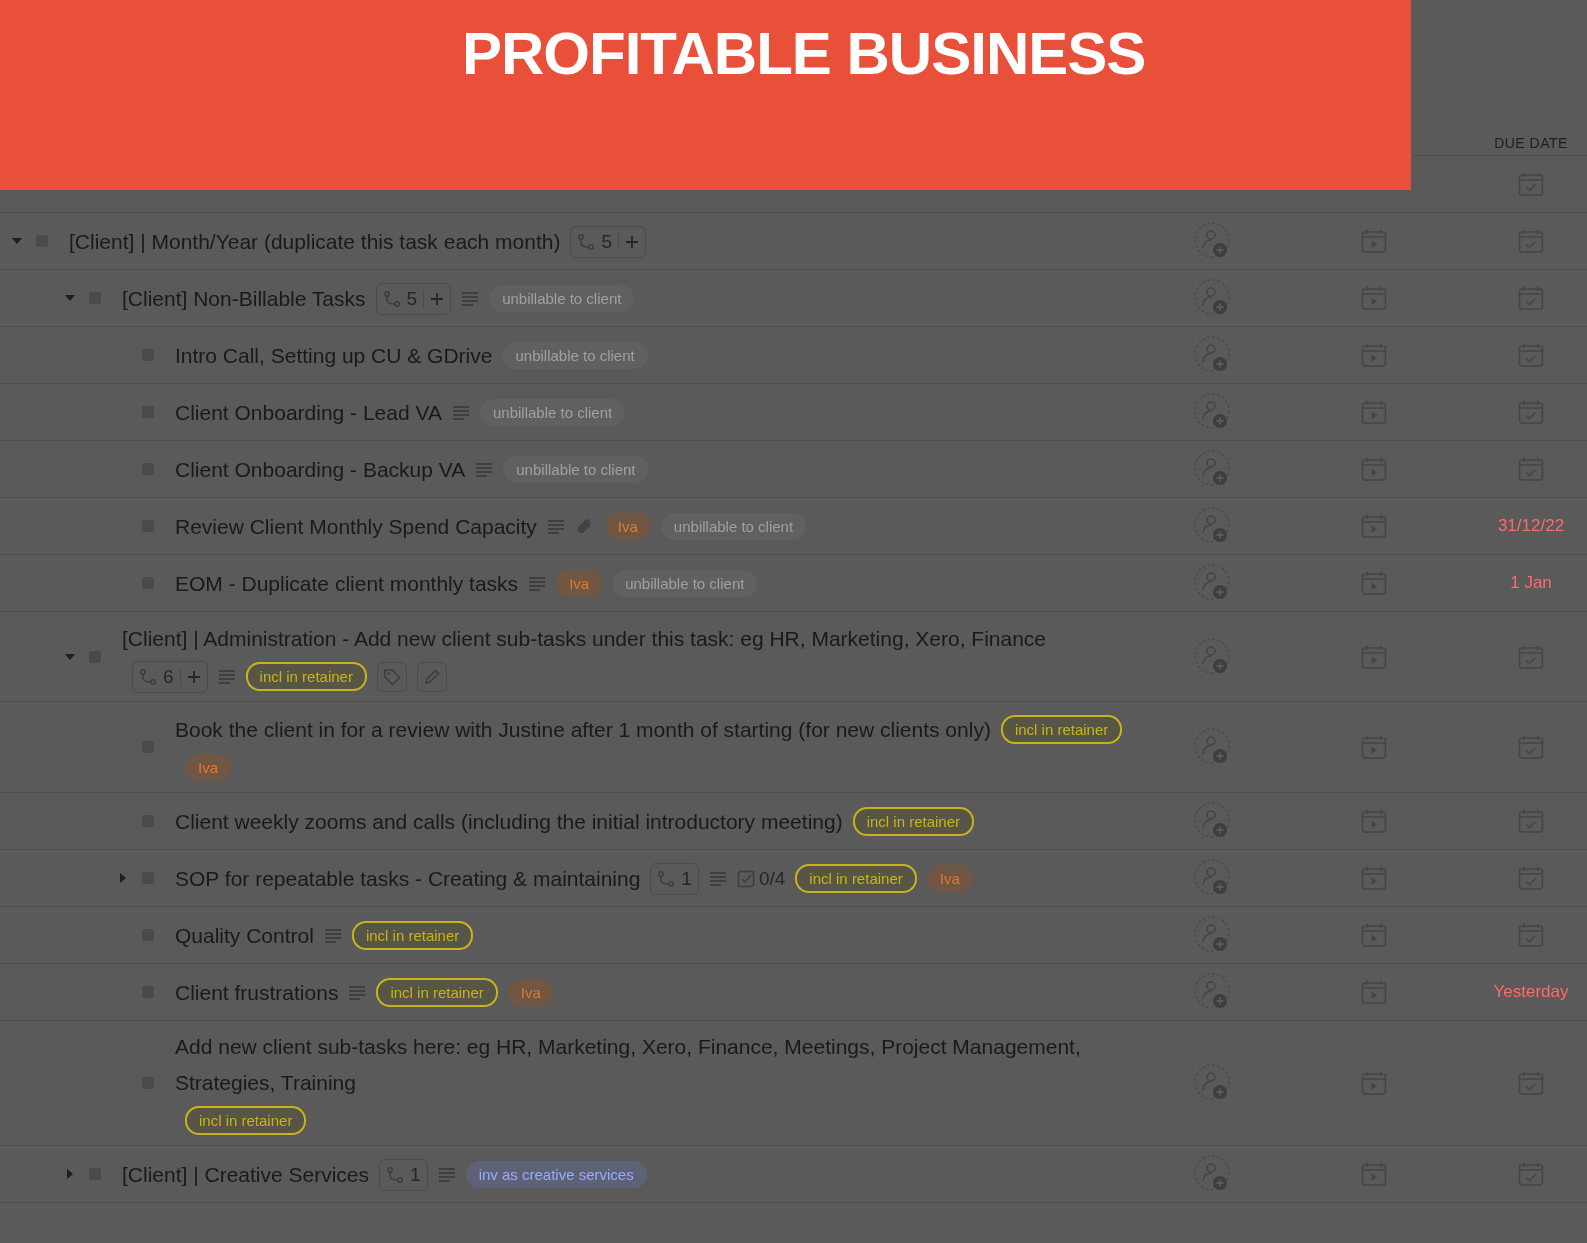 The image size is (1587, 1243). Describe the element at coordinates (244, 298) in the screenshot. I see `task-name: [Client] Non-Billable Tasks` at that location.